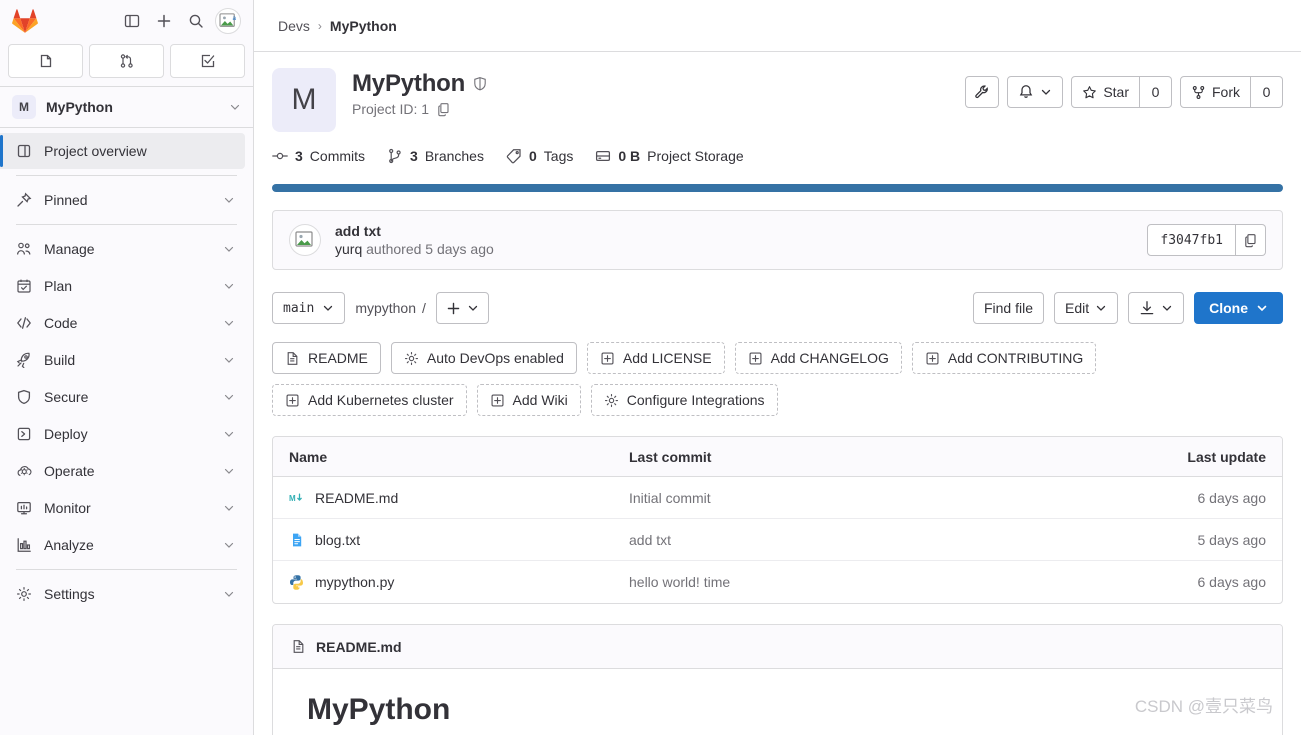  I want to click on file-last-update: 5 days ago, so click(1232, 539).